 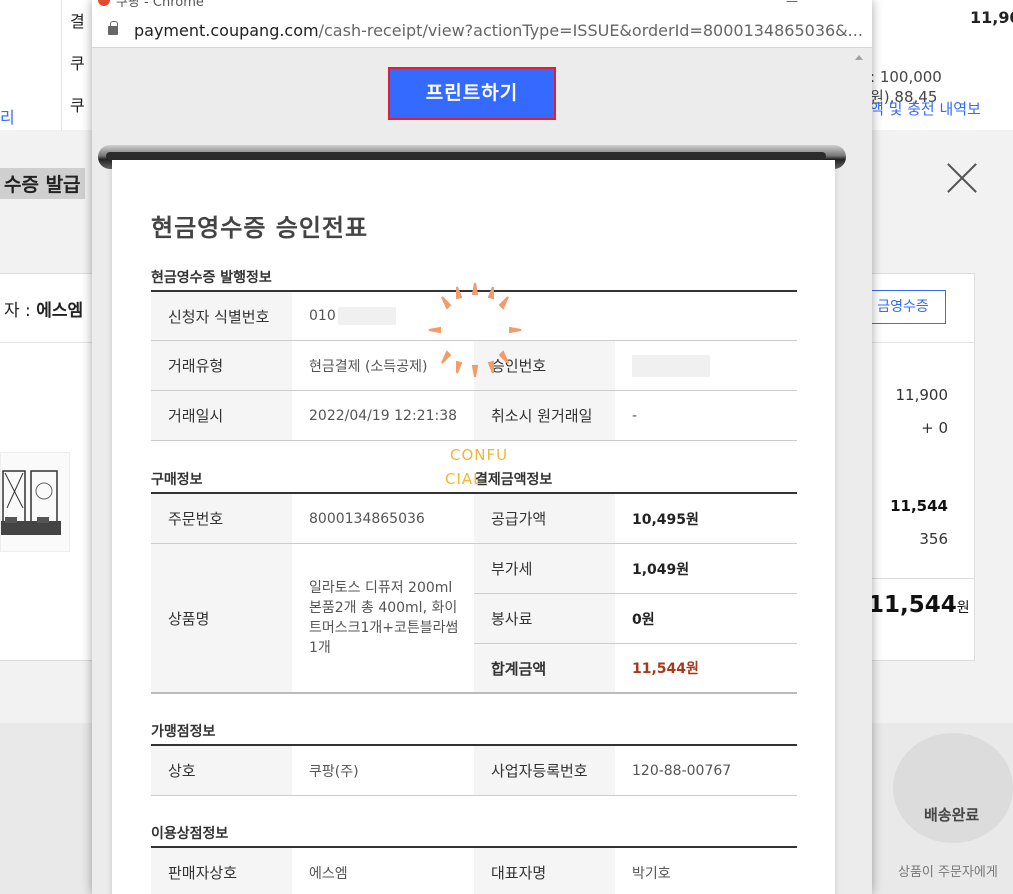 I want to click on purchase-section-title: 구매정보, so click(x=177, y=480).